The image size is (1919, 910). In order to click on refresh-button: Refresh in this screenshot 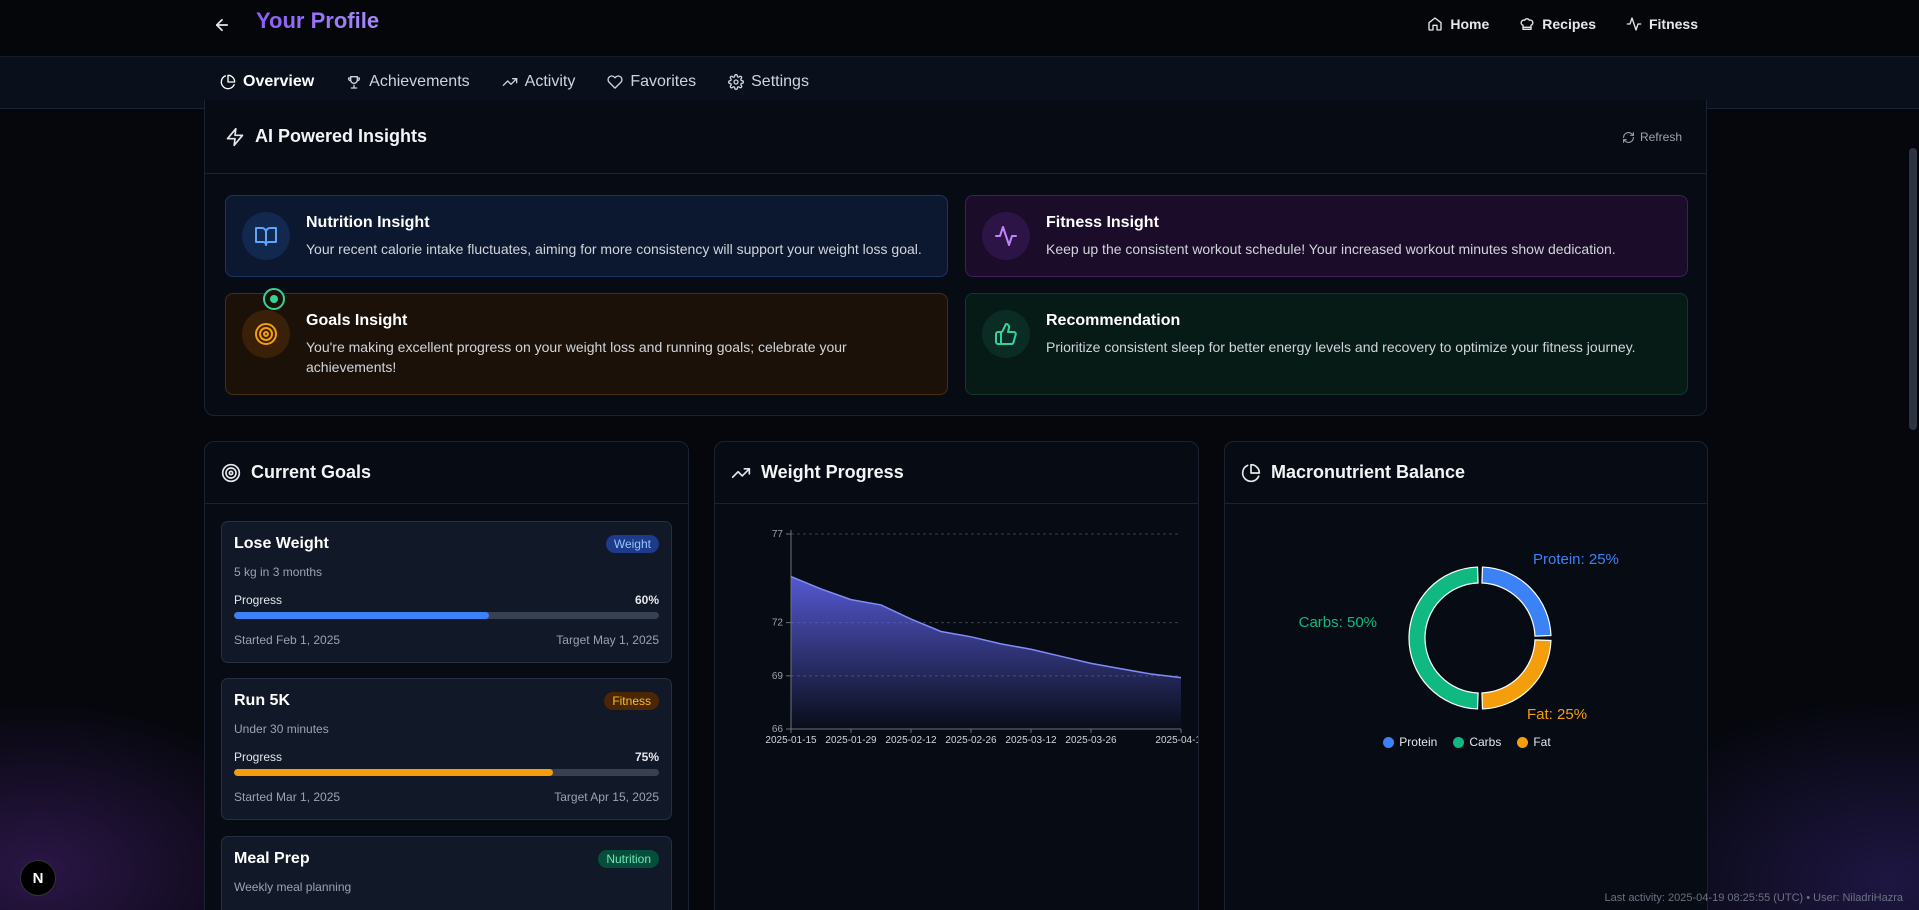, I will do `click(1652, 137)`.